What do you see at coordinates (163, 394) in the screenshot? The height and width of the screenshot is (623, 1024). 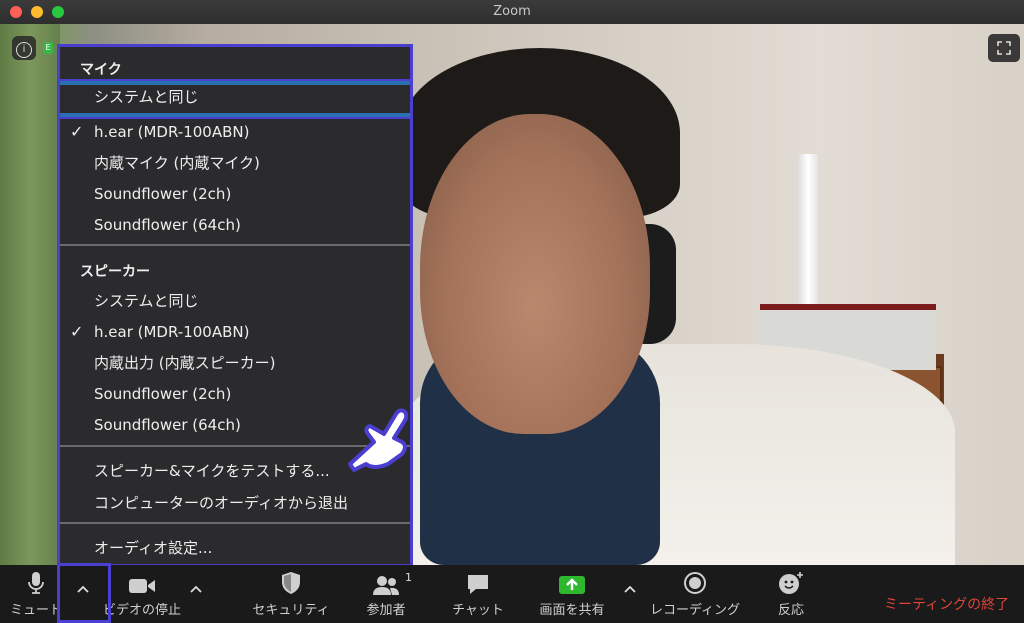 I see `speaker-item-label: Soundflower (2ch)` at bounding box center [163, 394].